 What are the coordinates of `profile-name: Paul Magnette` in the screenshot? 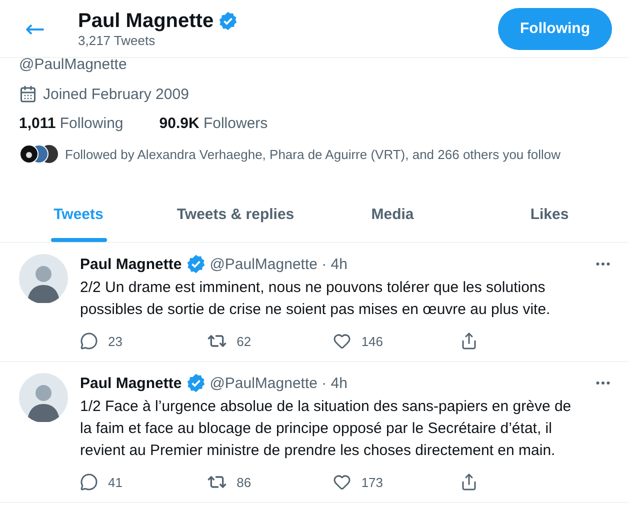 It's located at (146, 21).